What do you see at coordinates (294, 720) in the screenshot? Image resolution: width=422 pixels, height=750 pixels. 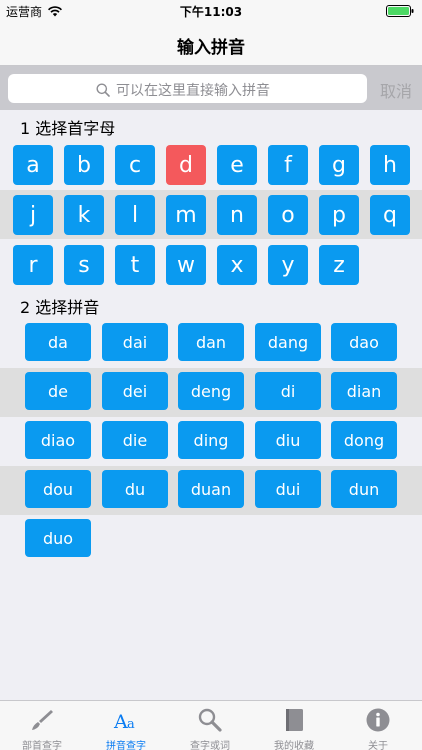 I see `book-icon` at bounding box center [294, 720].